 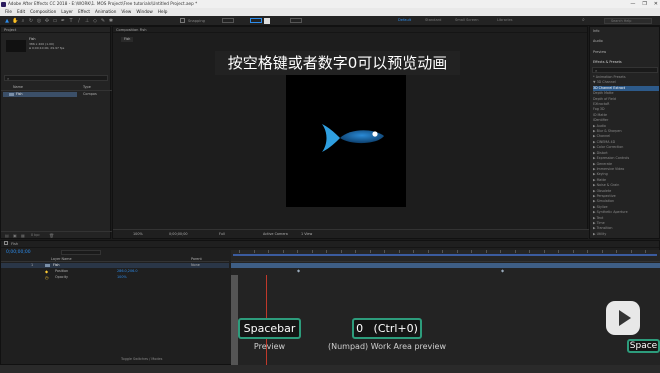 I want to click on stroke-option, so click(x=296, y=20).